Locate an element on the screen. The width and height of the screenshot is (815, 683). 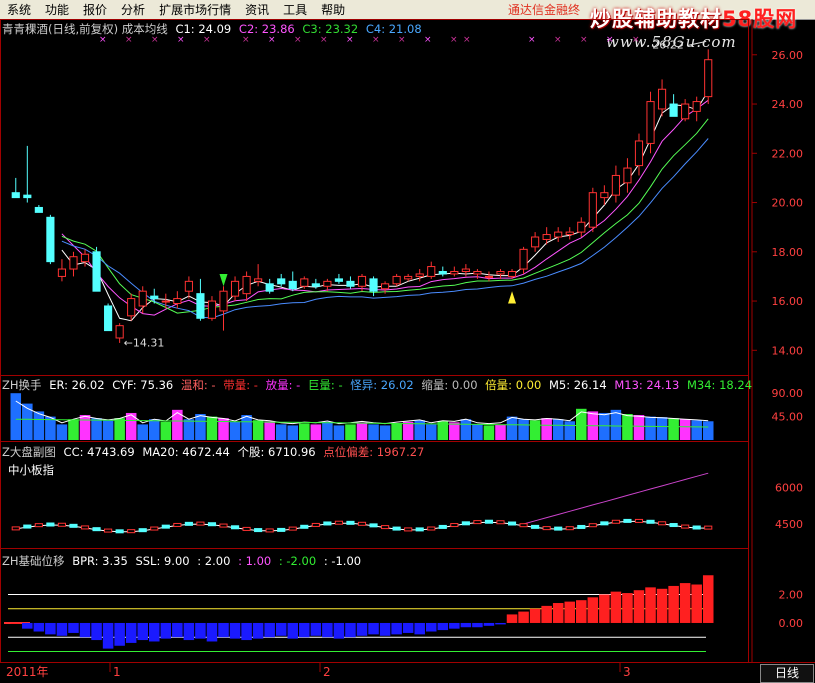
marker-x-19: × is located at coordinates (636, 40).